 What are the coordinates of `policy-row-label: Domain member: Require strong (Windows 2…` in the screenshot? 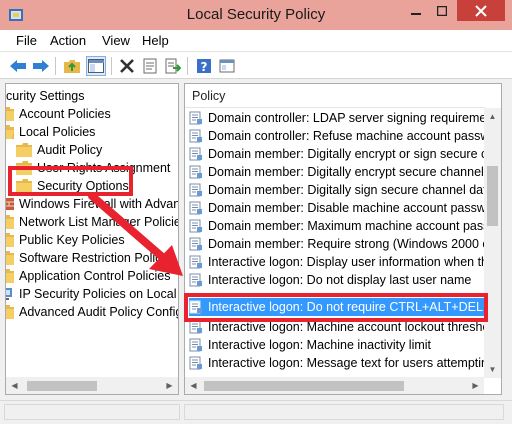 It's located at (354, 244).